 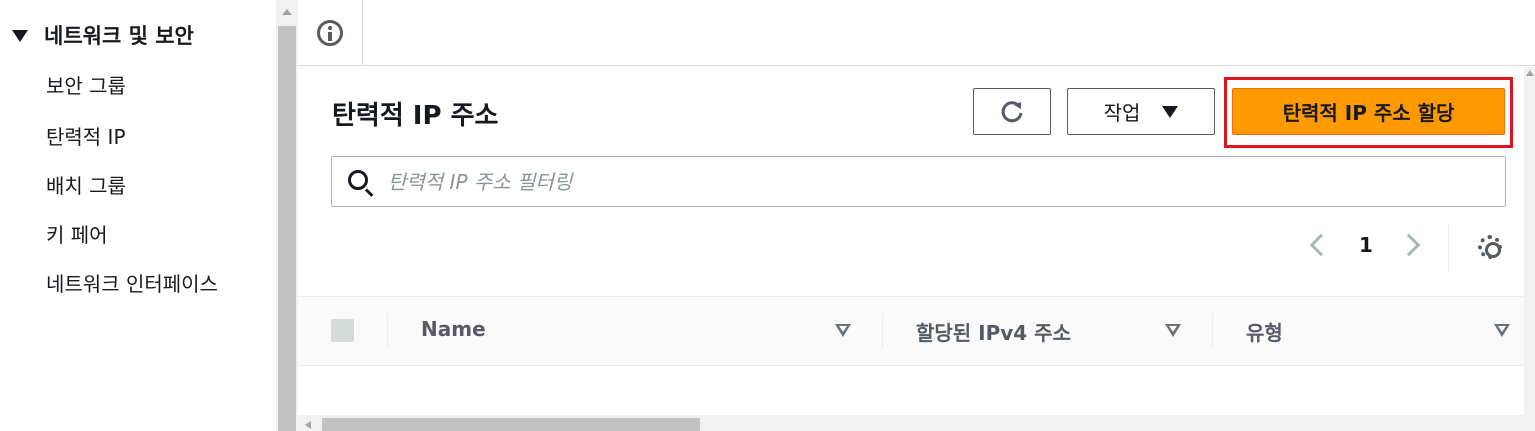 What do you see at coordinates (1368, 111) in the screenshot?
I see `allocate-elastic-ip-button: 탄력적 IP 주소 할당` at bounding box center [1368, 111].